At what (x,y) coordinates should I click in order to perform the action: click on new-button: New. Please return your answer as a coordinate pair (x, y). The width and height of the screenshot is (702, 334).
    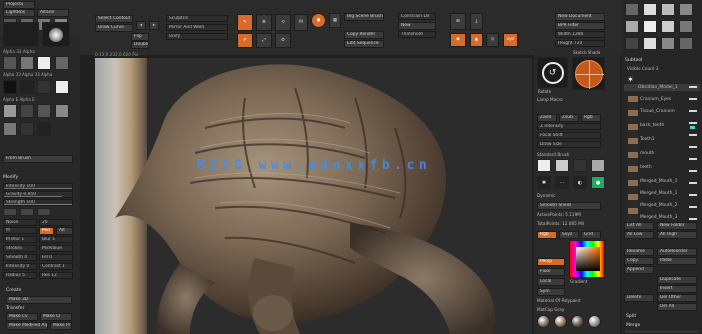
    Looking at the image, I should click on (417, 26).